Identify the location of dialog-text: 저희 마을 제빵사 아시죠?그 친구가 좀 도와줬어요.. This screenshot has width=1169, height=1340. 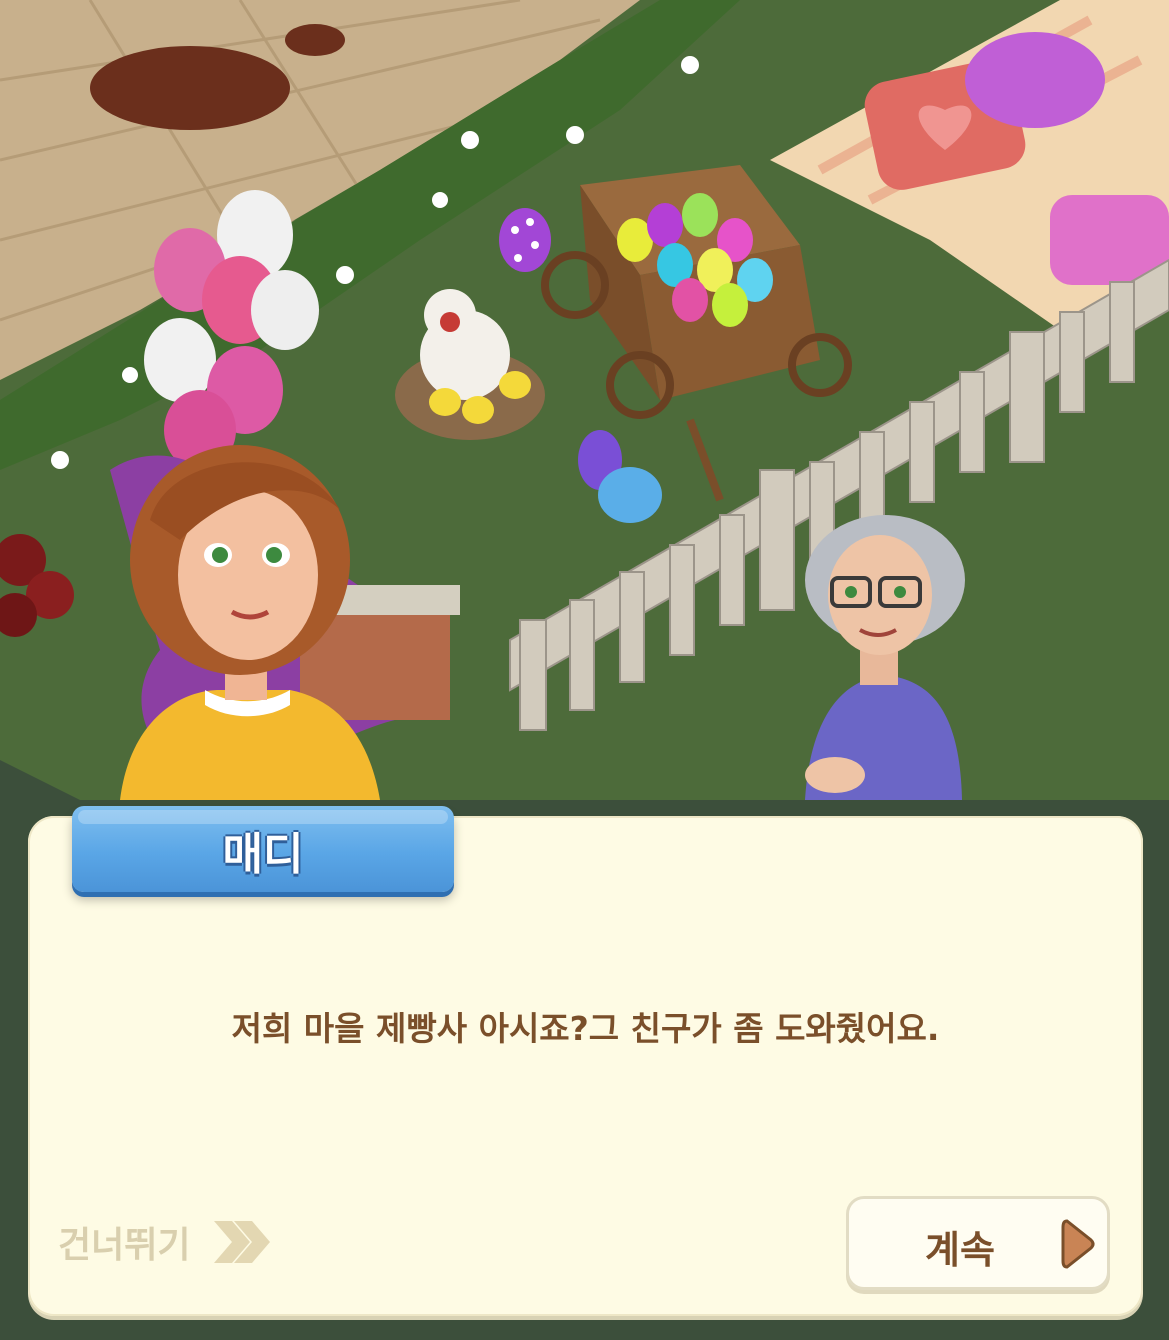
(585, 1028).